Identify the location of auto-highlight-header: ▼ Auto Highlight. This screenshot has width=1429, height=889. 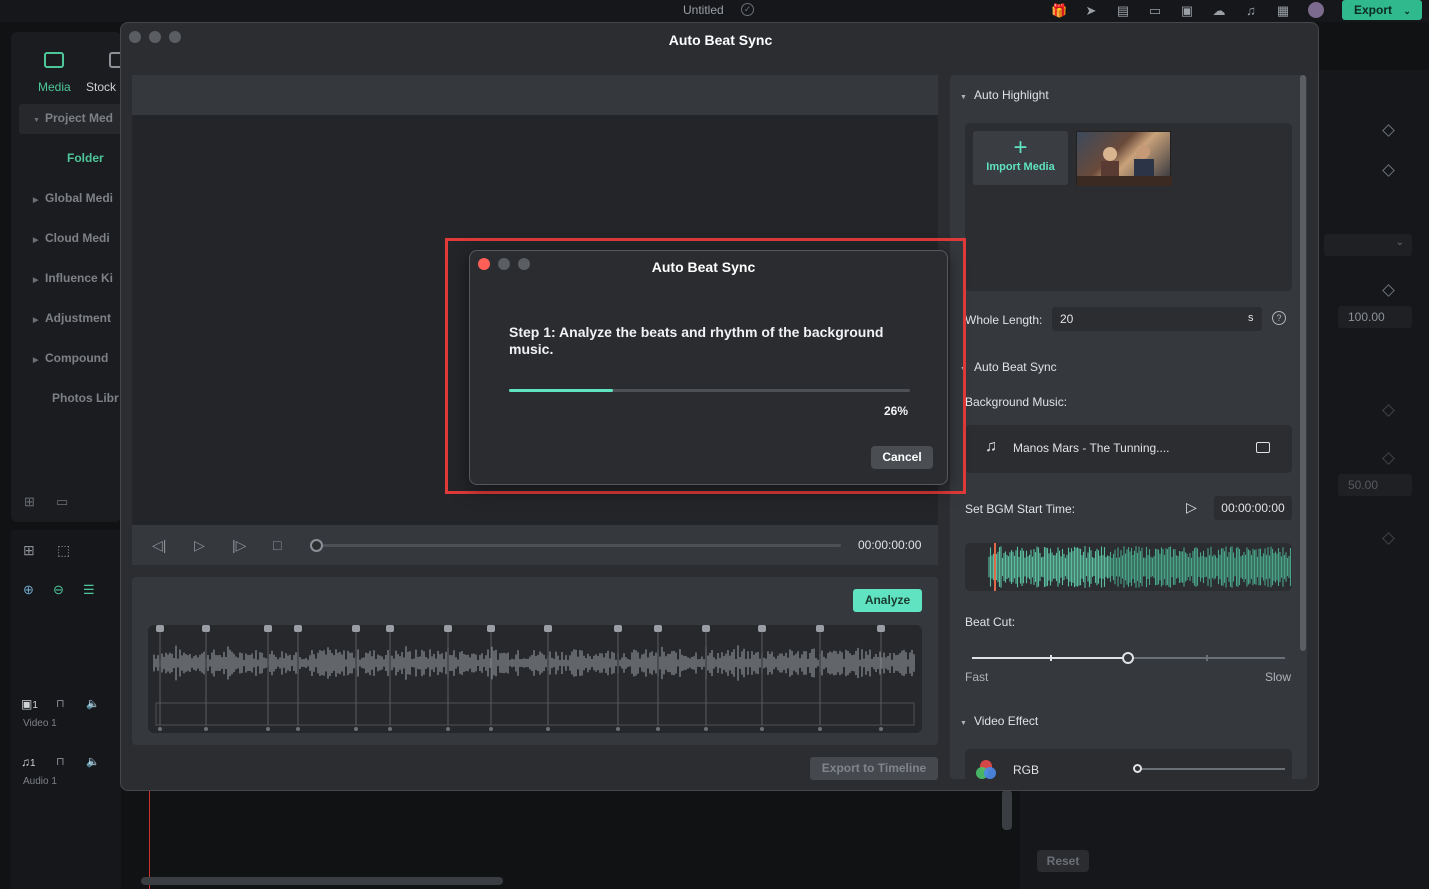
(1004, 95).